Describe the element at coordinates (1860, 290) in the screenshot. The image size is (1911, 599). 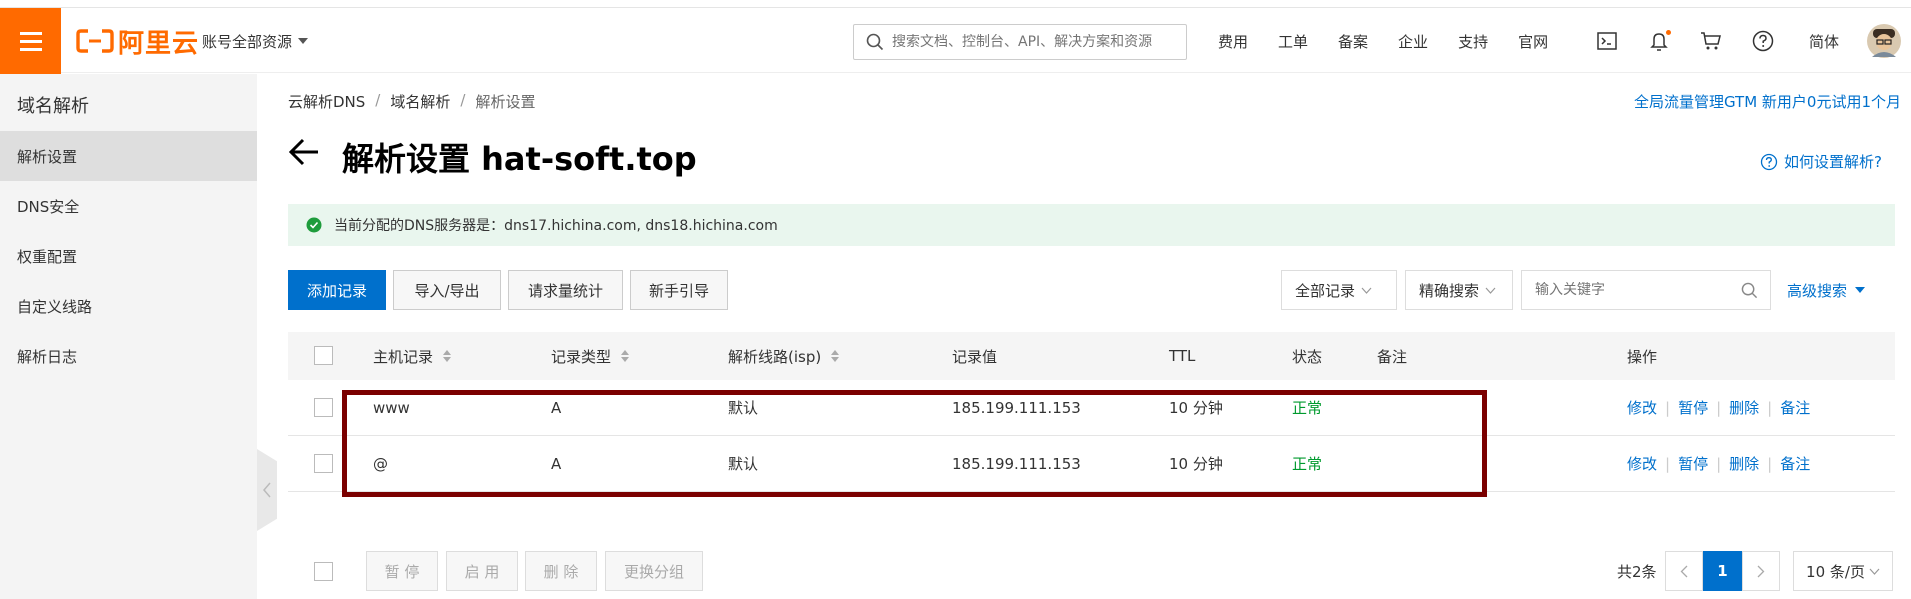
I see `caret-down-icon` at that location.